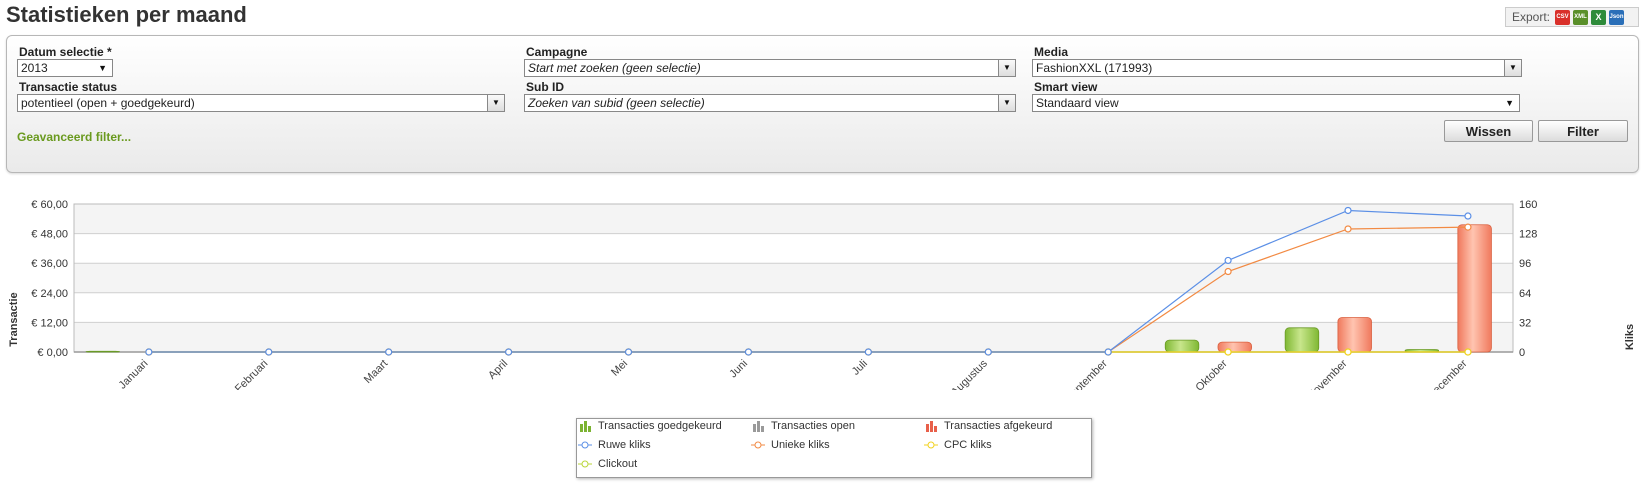 This screenshot has width=1645, height=486. I want to click on x-axis-tick-label: Oktober, so click(1212, 373).